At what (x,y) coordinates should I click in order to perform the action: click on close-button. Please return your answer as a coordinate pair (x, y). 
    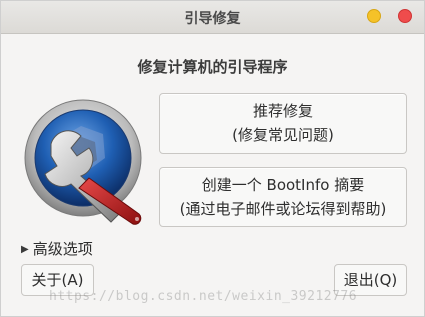
    Looking at the image, I should click on (405, 16).